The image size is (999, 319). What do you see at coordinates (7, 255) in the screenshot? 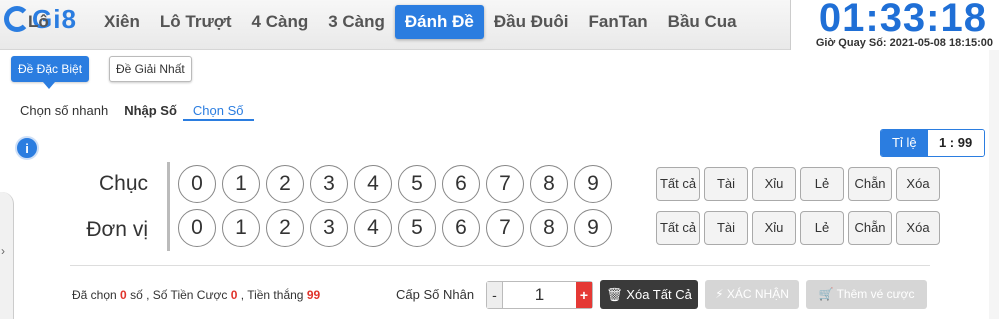
I see `side-panel-toggle: ›` at bounding box center [7, 255].